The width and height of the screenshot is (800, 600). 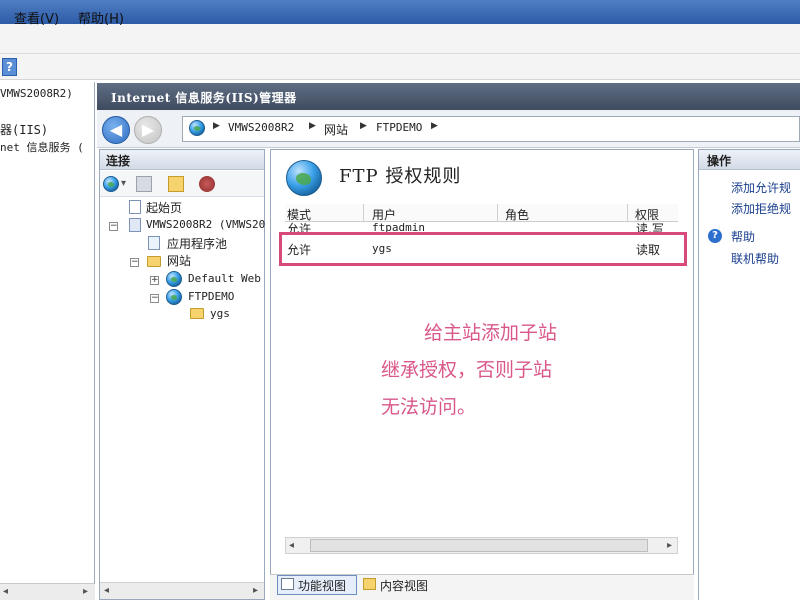 What do you see at coordinates (404, 585) in the screenshot?
I see `content-view-tab: 内容视图` at bounding box center [404, 585].